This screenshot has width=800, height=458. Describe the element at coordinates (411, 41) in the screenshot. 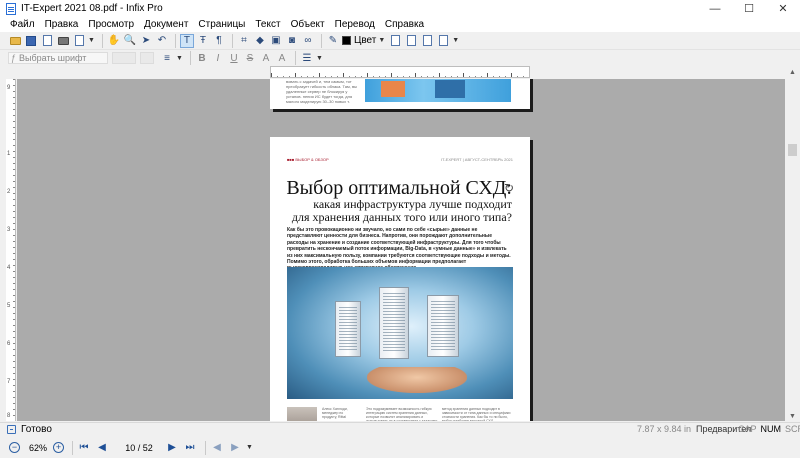

I see `extract-page-icon` at that location.